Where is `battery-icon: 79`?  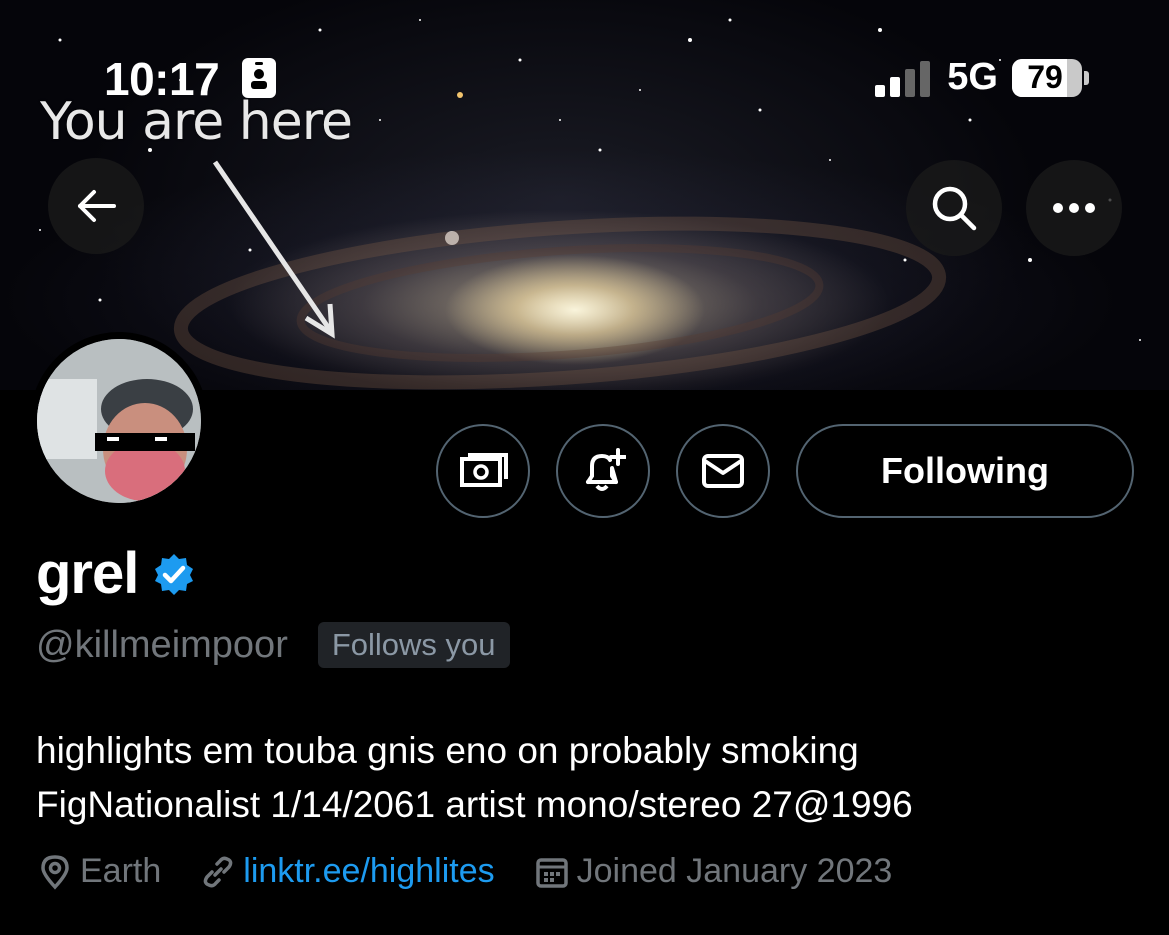
battery-icon: 79 is located at coordinates (1047, 77).